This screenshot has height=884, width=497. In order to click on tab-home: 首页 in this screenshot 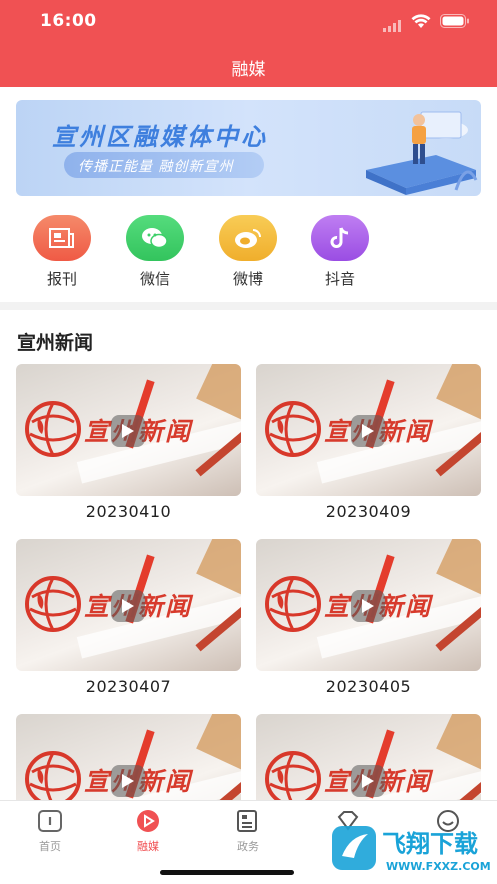, I will do `click(50, 831)`.